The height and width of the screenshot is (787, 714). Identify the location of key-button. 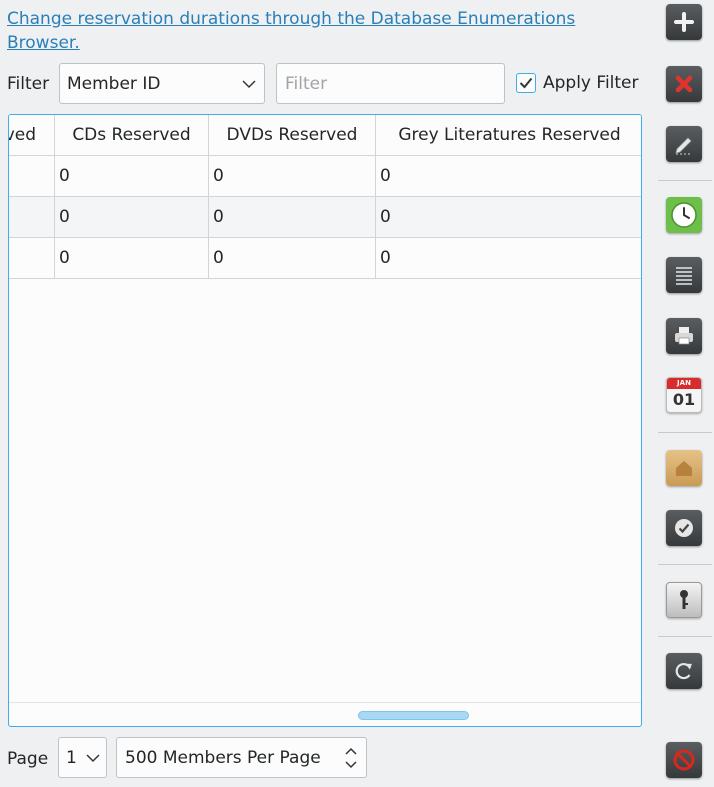
(684, 600).